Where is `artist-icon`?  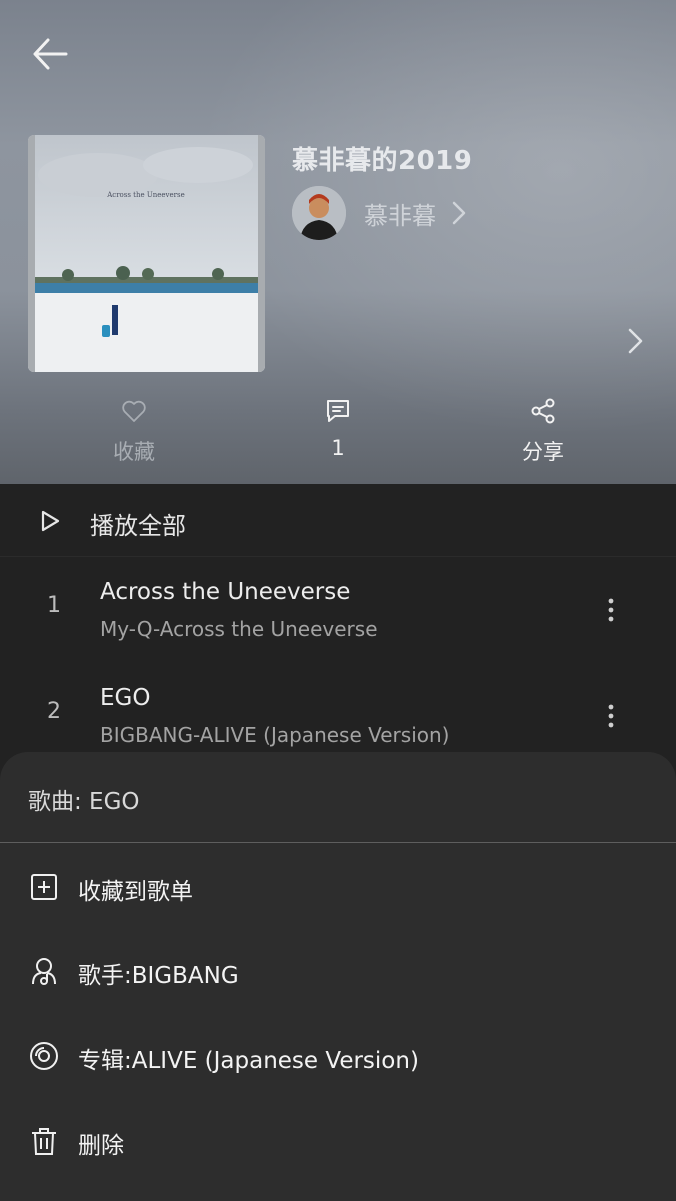 artist-icon is located at coordinates (44, 971).